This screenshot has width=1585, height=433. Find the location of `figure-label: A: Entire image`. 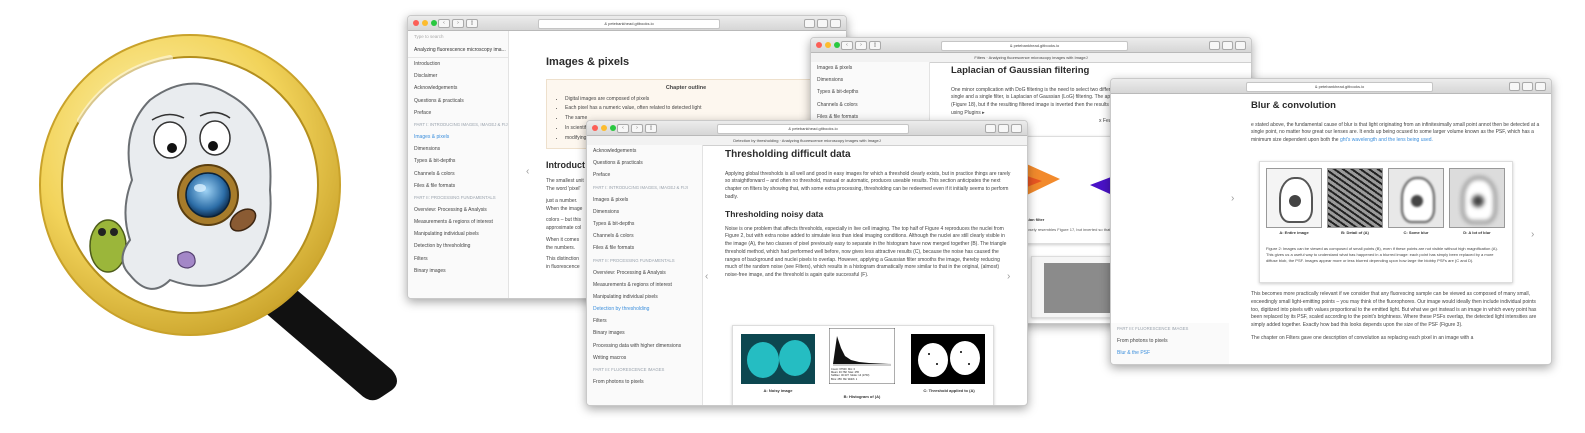

figure-label: A: Entire image is located at coordinates (1294, 232).